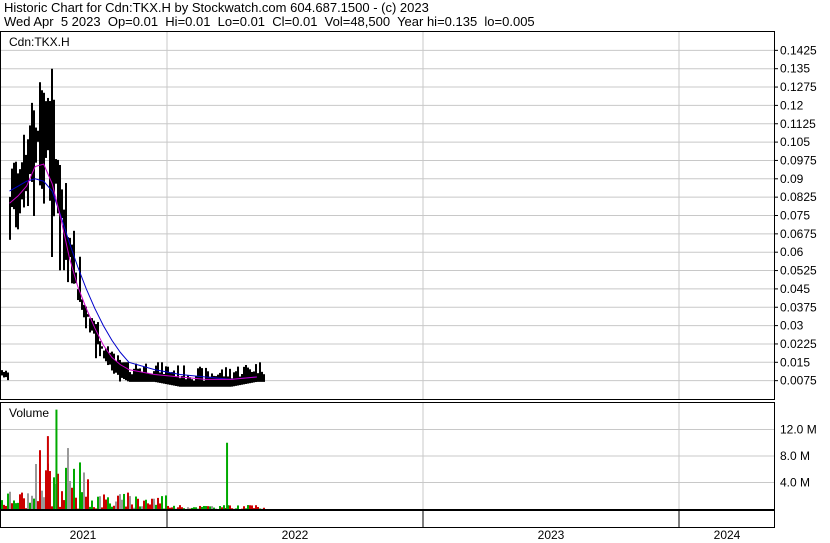  Describe the element at coordinates (798, 87) in the screenshot. I see `price-tick-label: 0.1275` at that location.